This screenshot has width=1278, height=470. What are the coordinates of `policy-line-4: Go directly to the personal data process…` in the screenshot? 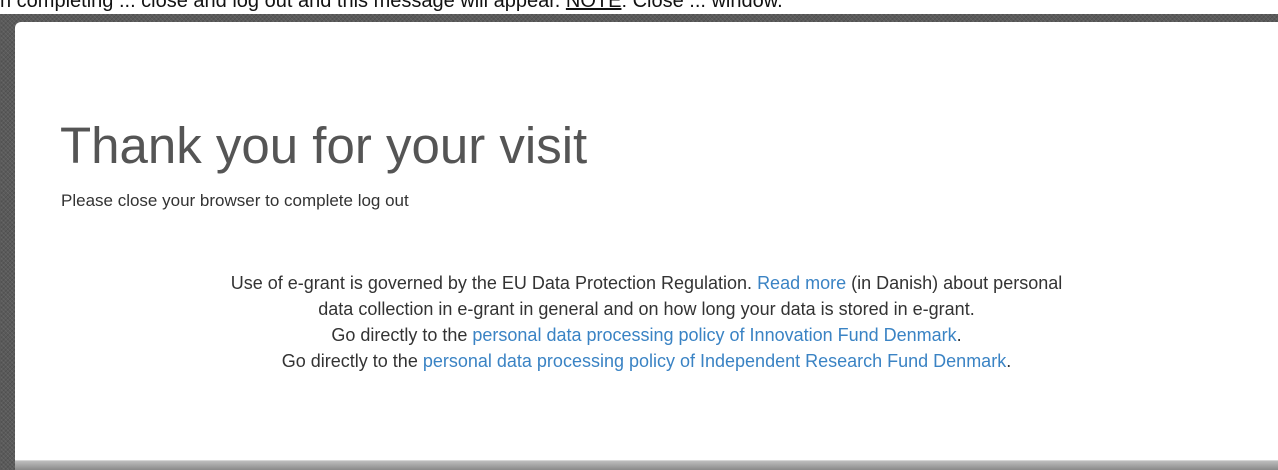 It's located at (646, 361).